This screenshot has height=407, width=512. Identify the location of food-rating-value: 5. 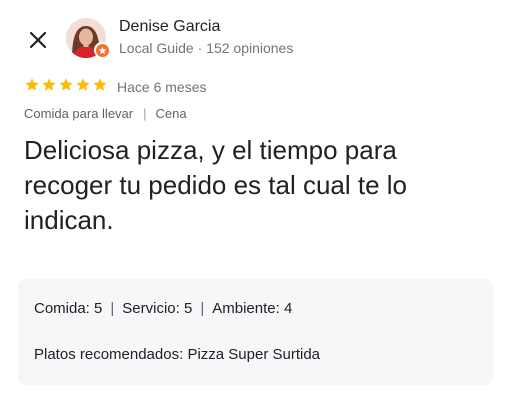
(98, 308).